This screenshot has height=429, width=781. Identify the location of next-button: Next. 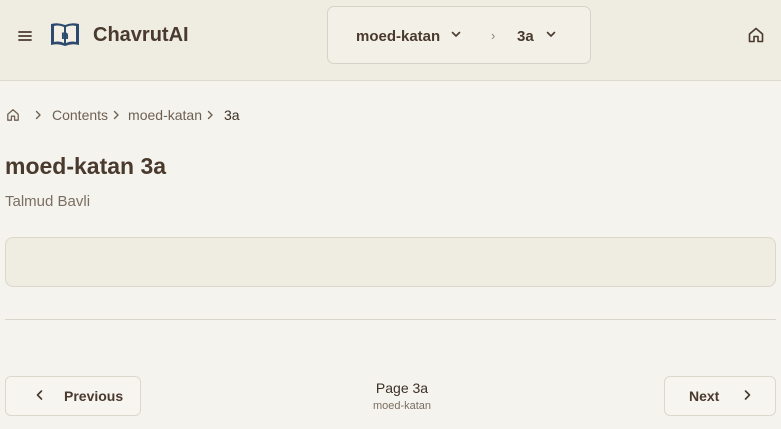
(720, 396).